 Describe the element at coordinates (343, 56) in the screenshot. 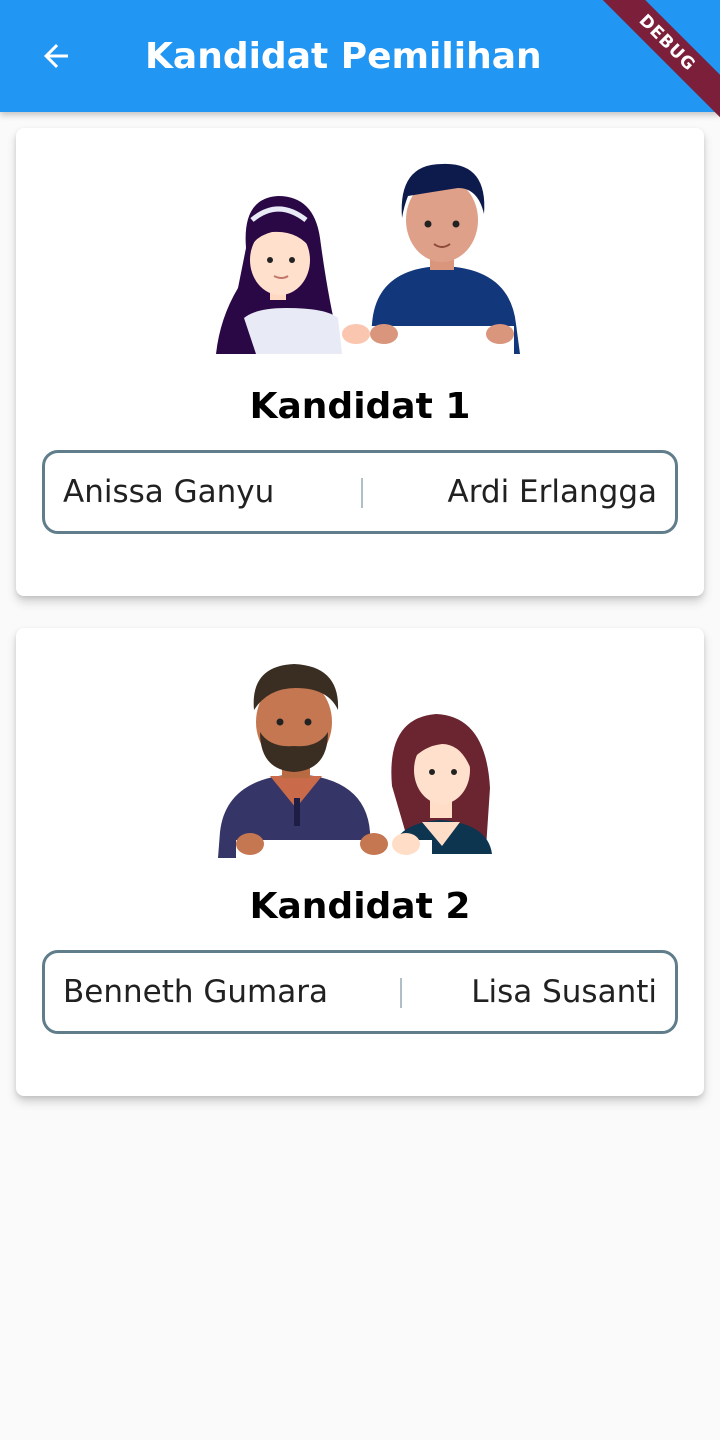

I see `page-title: Kandidat Pemilihan` at that location.